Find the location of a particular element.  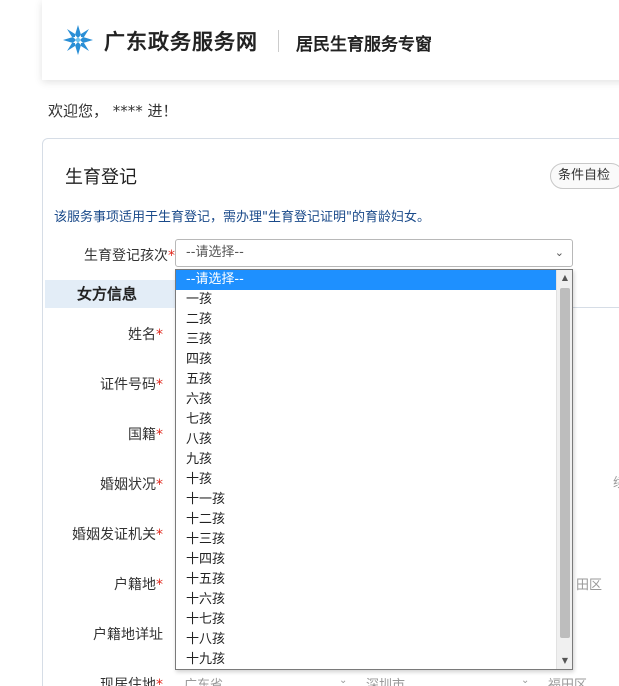

dropdown-option: 十四孩 is located at coordinates (366, 560).